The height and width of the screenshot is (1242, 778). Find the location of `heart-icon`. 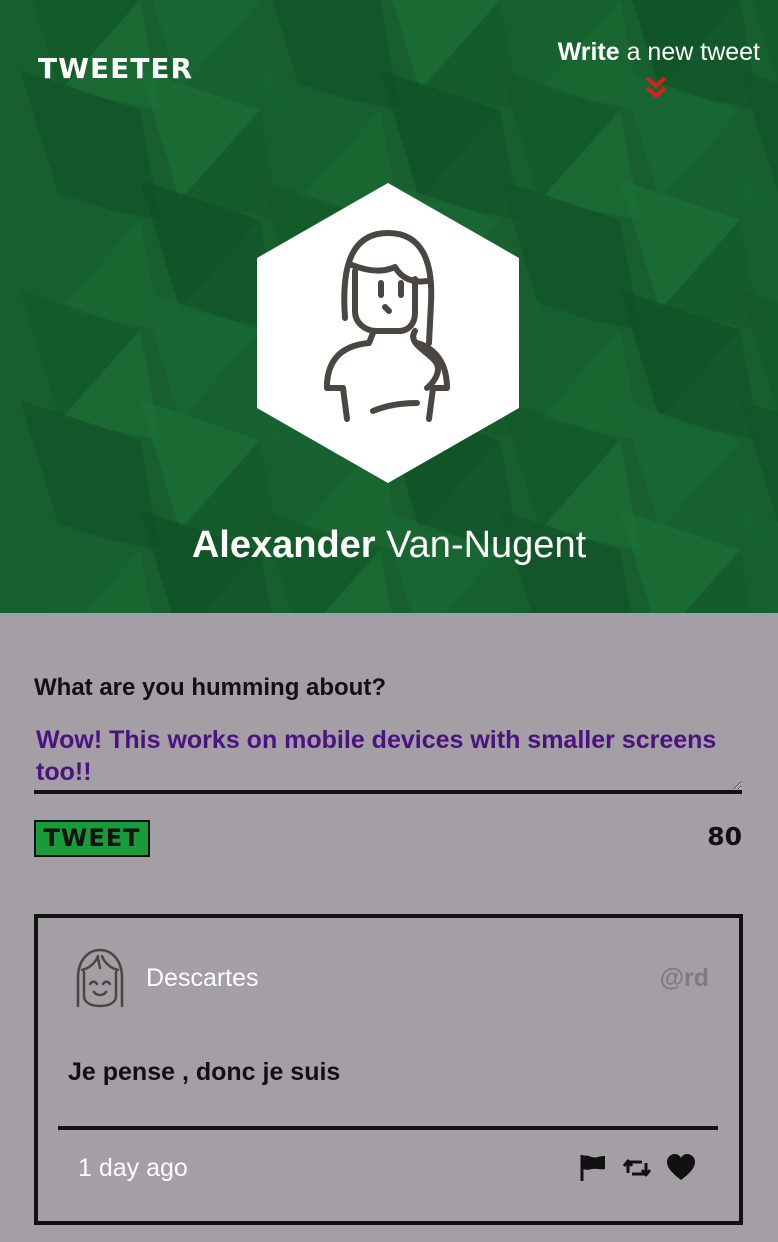

heart-icon is located at coordinates (681, 1168).